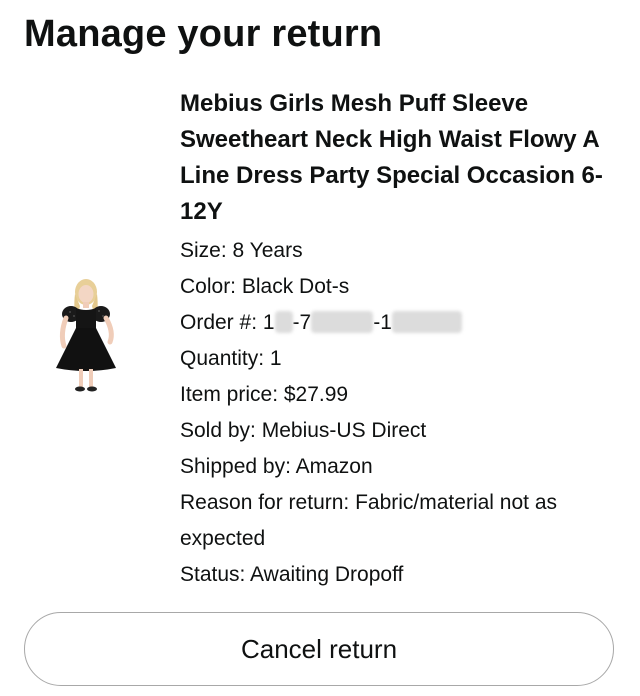  What do you see at coordinates (227, 322) in the screenshot?
I see `order-number-prefix: Order #: 1` at bounding box center [227, 322].